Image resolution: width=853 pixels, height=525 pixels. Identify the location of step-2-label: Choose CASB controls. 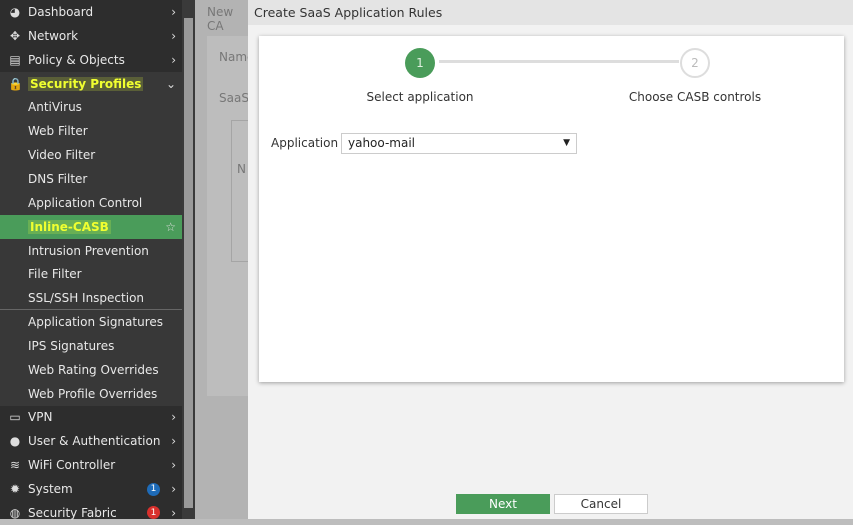
(695, 97).